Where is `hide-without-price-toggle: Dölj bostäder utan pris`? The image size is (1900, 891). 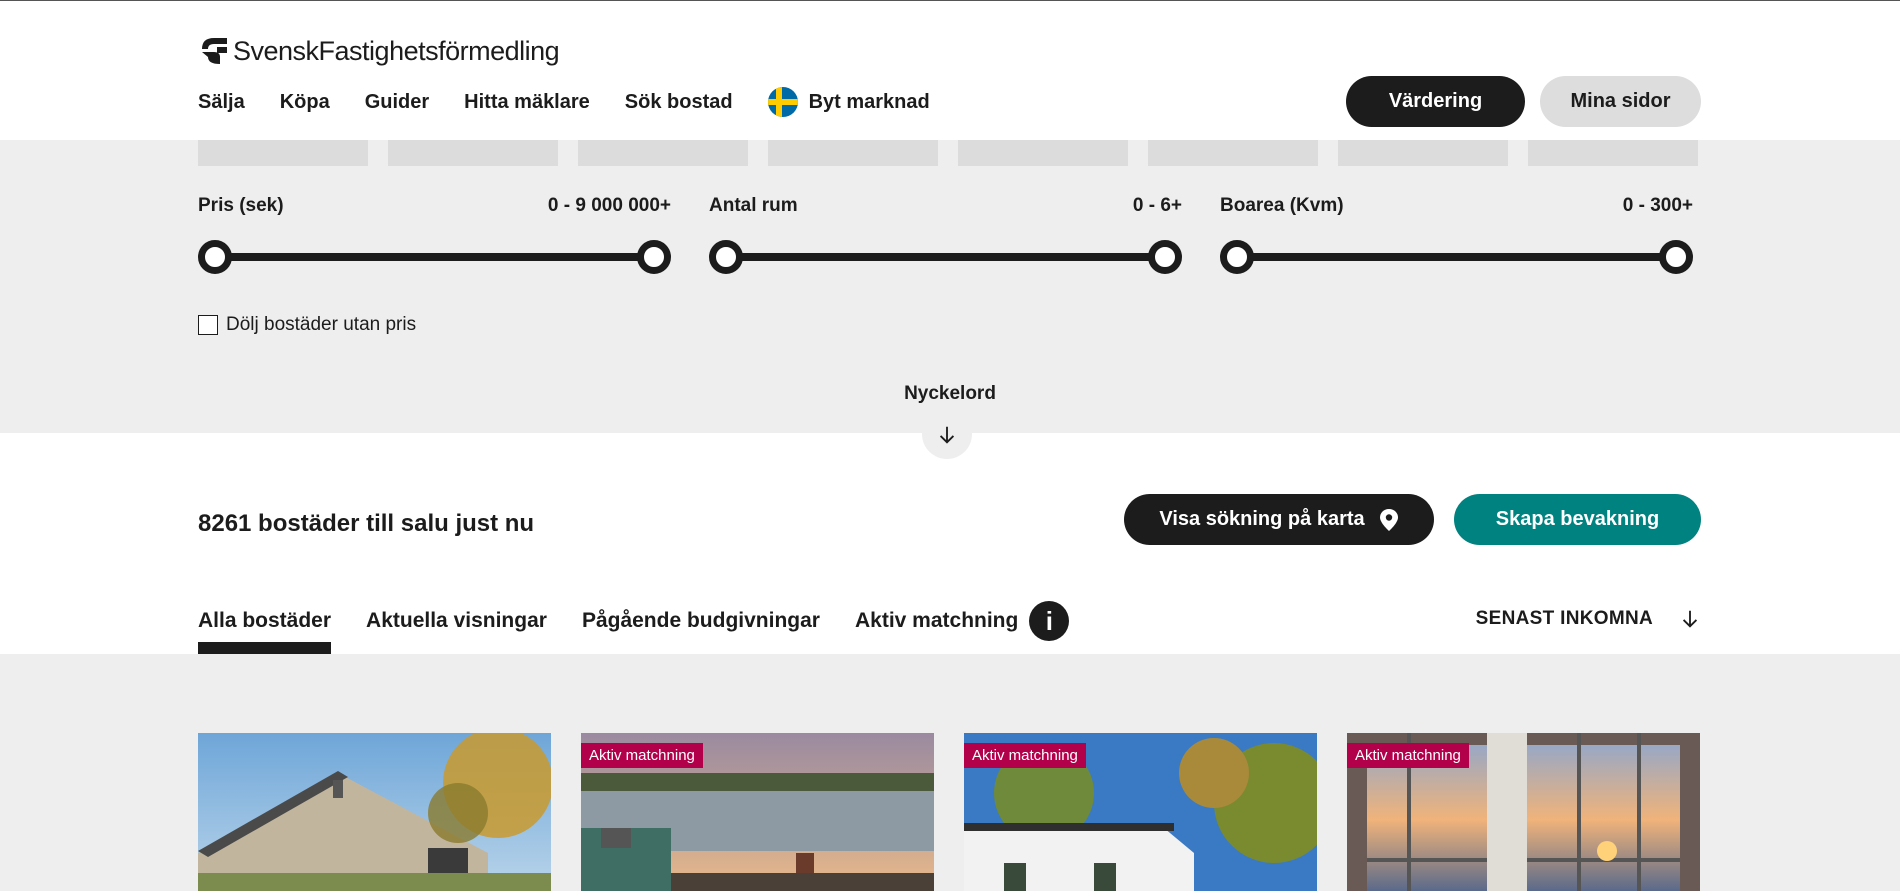 hide-without-price-toggle: Dölj bostäder utan pris is located at coordinates (307, 325).